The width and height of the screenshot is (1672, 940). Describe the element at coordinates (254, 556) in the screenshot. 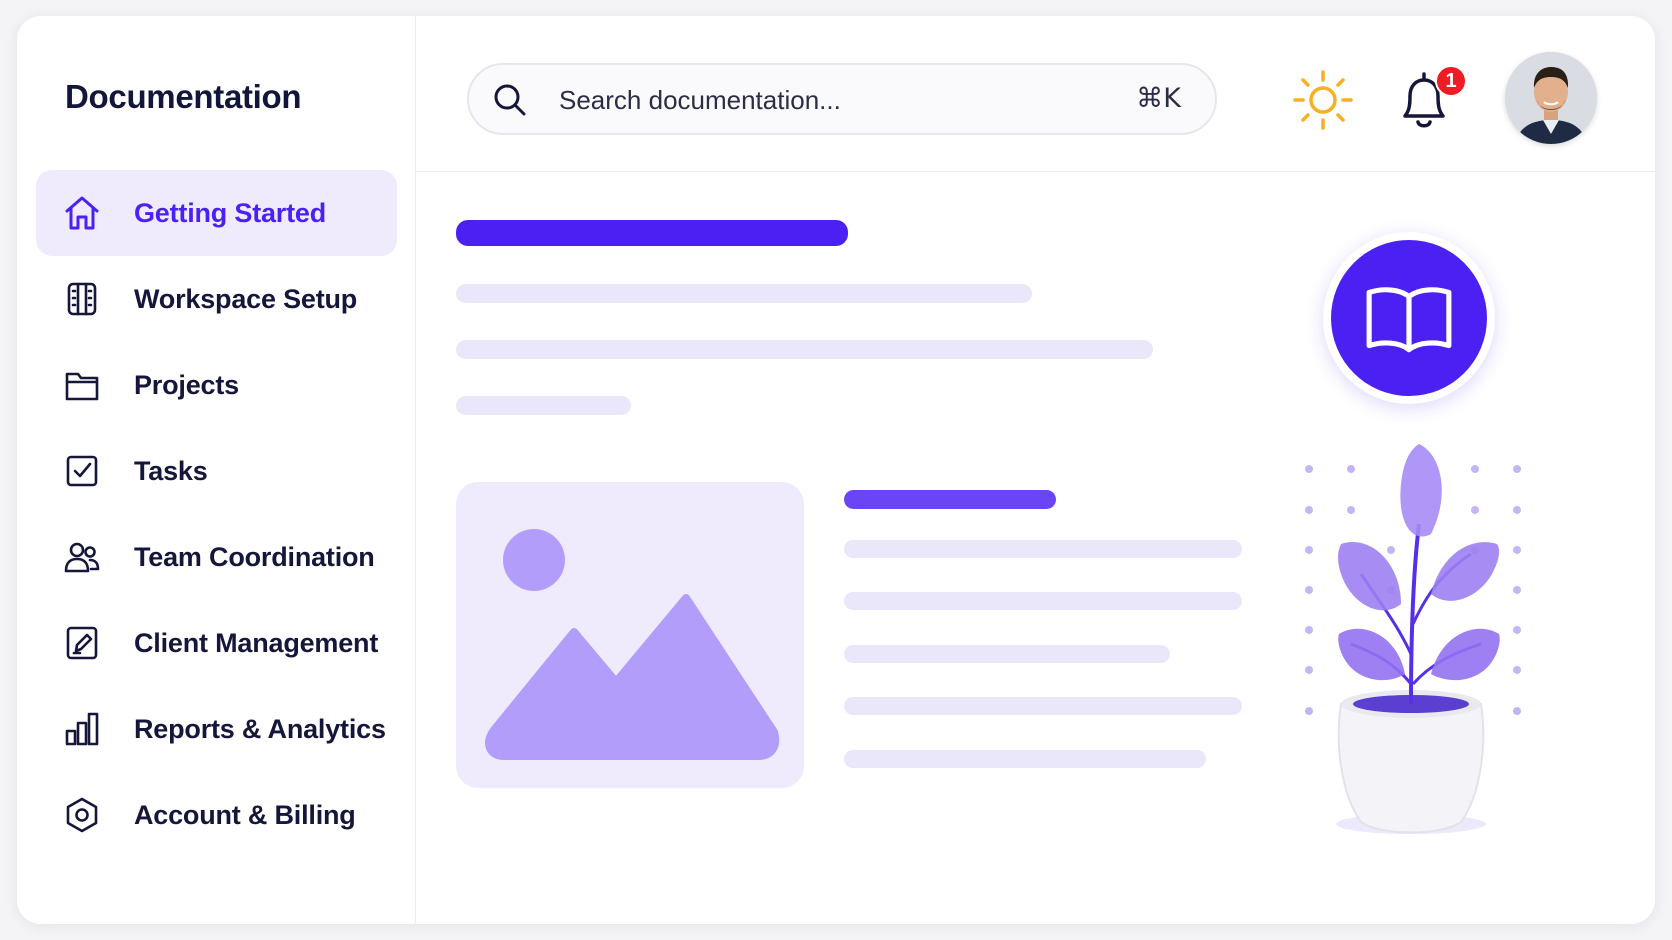

I see `sidebar-item-label: Team Coordination` at that location.